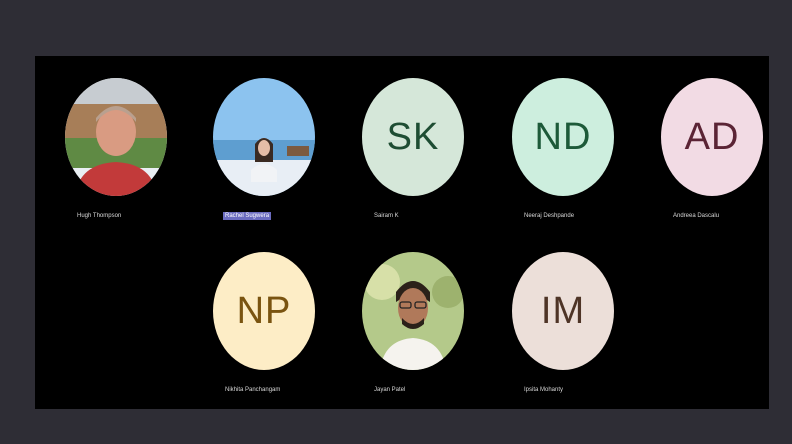  Describe the element at coordinates (386, 216) in the screenshot. I see `participant-name: Sairam K` at that location.